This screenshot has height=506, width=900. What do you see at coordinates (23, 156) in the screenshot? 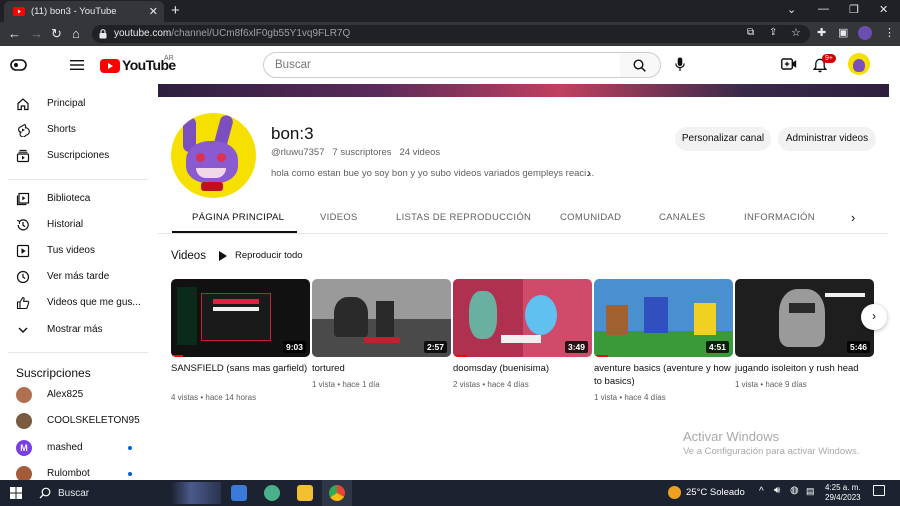
I see `subscriptions-icon` at bounding box center [23, 156].